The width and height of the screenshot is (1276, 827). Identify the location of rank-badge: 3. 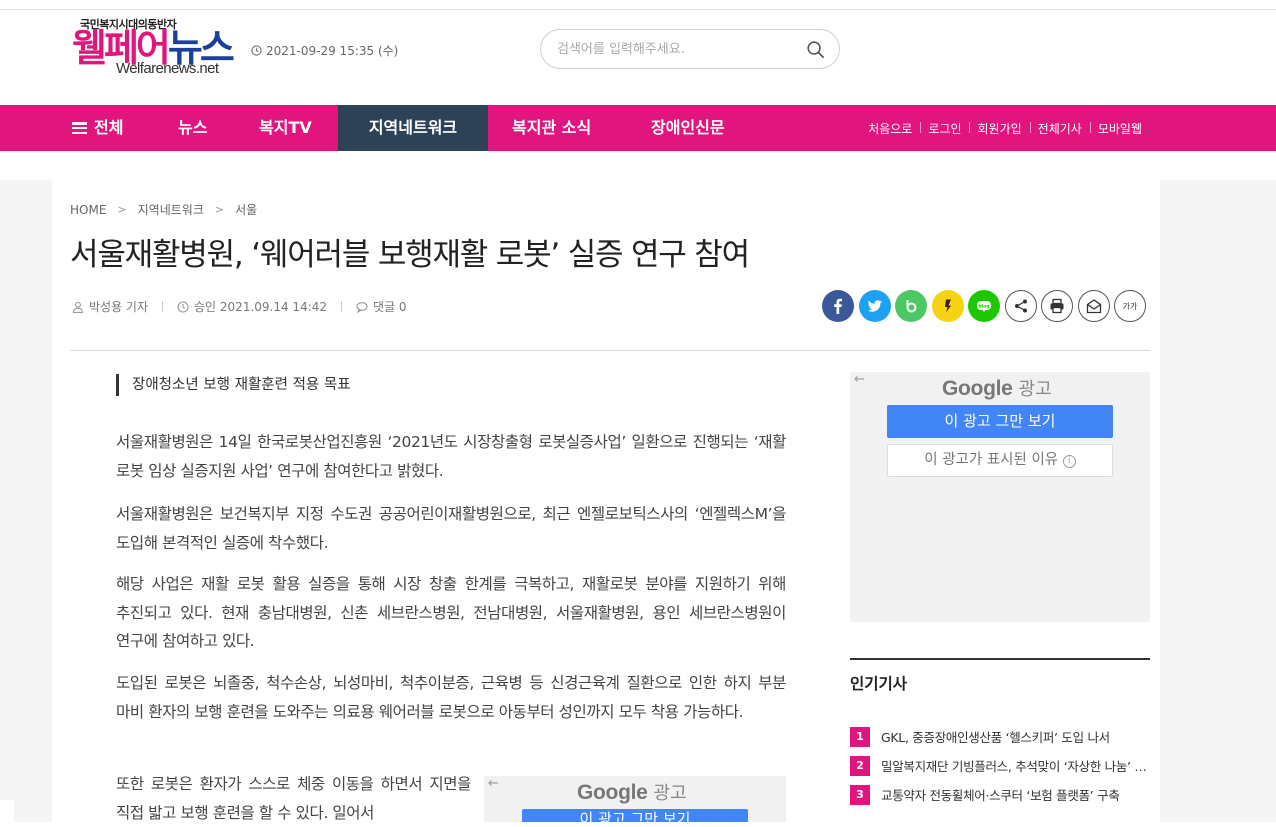
(860, 794).